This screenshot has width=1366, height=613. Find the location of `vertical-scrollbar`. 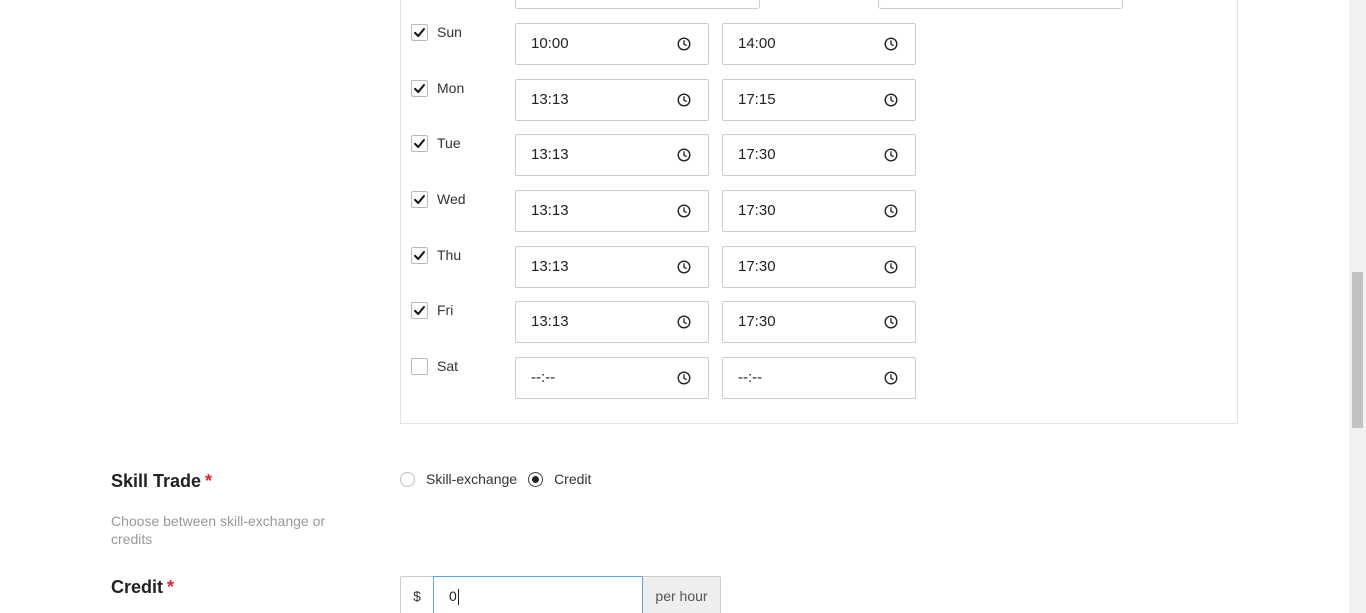

vertical-scrollbar is located at coordinates (1357, 306).